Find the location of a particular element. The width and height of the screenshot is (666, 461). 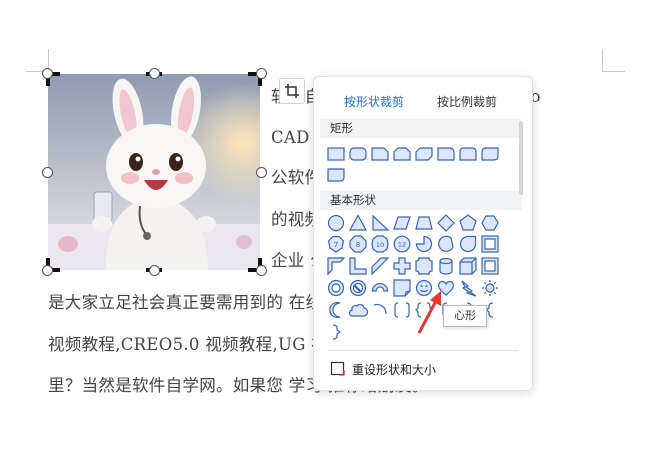

double-bracket-shape-icon is located at coordinates (402, 310).